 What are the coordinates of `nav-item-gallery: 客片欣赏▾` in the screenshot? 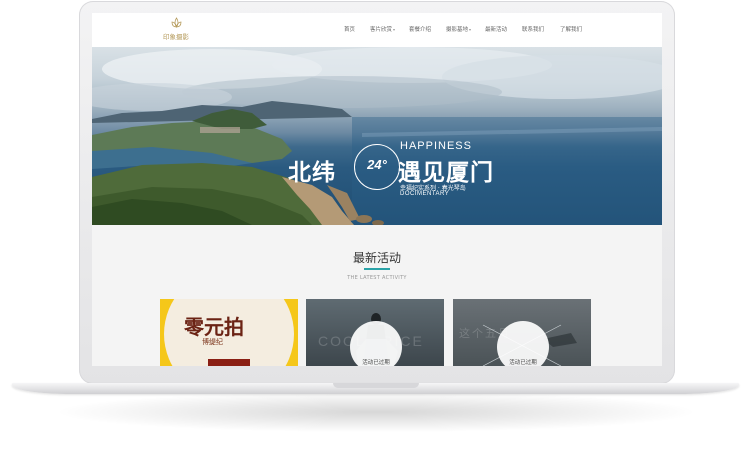 It's located at (382, 29).